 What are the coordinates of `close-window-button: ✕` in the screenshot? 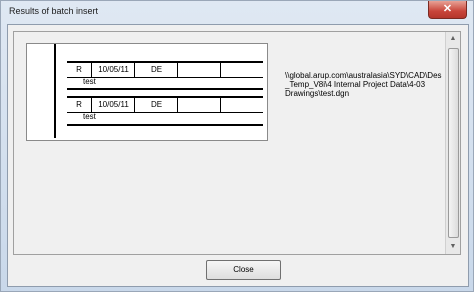 It's located at (447, 10).